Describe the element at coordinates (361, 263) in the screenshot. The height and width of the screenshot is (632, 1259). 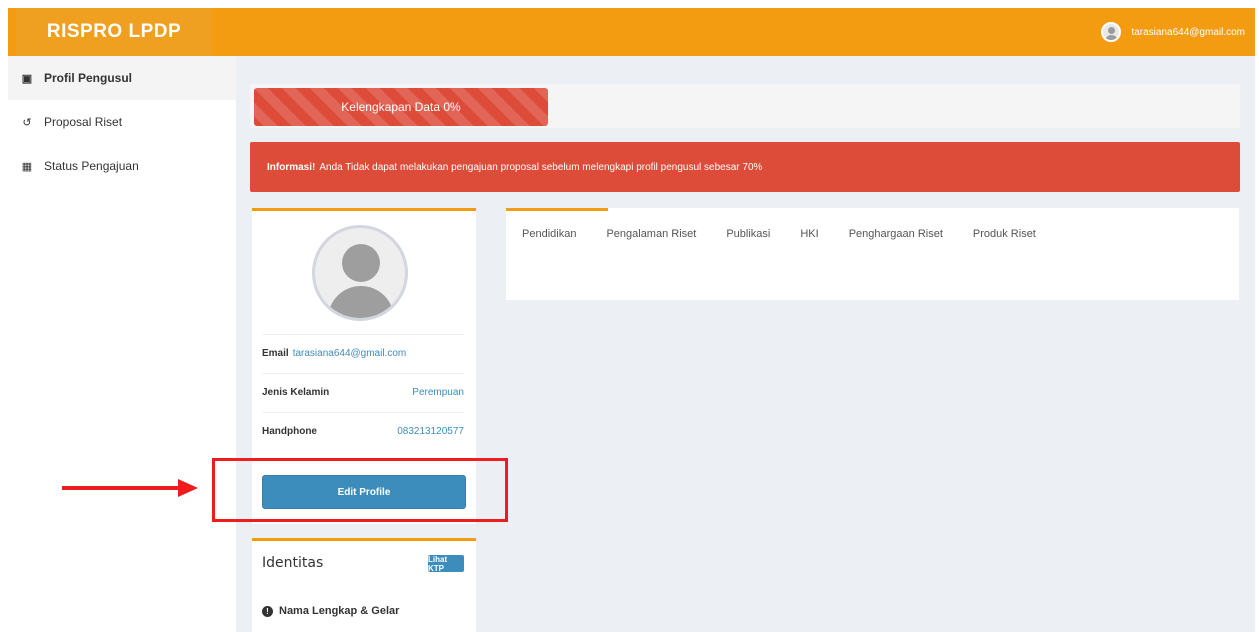
I see `avatar-head-icon` at that location.